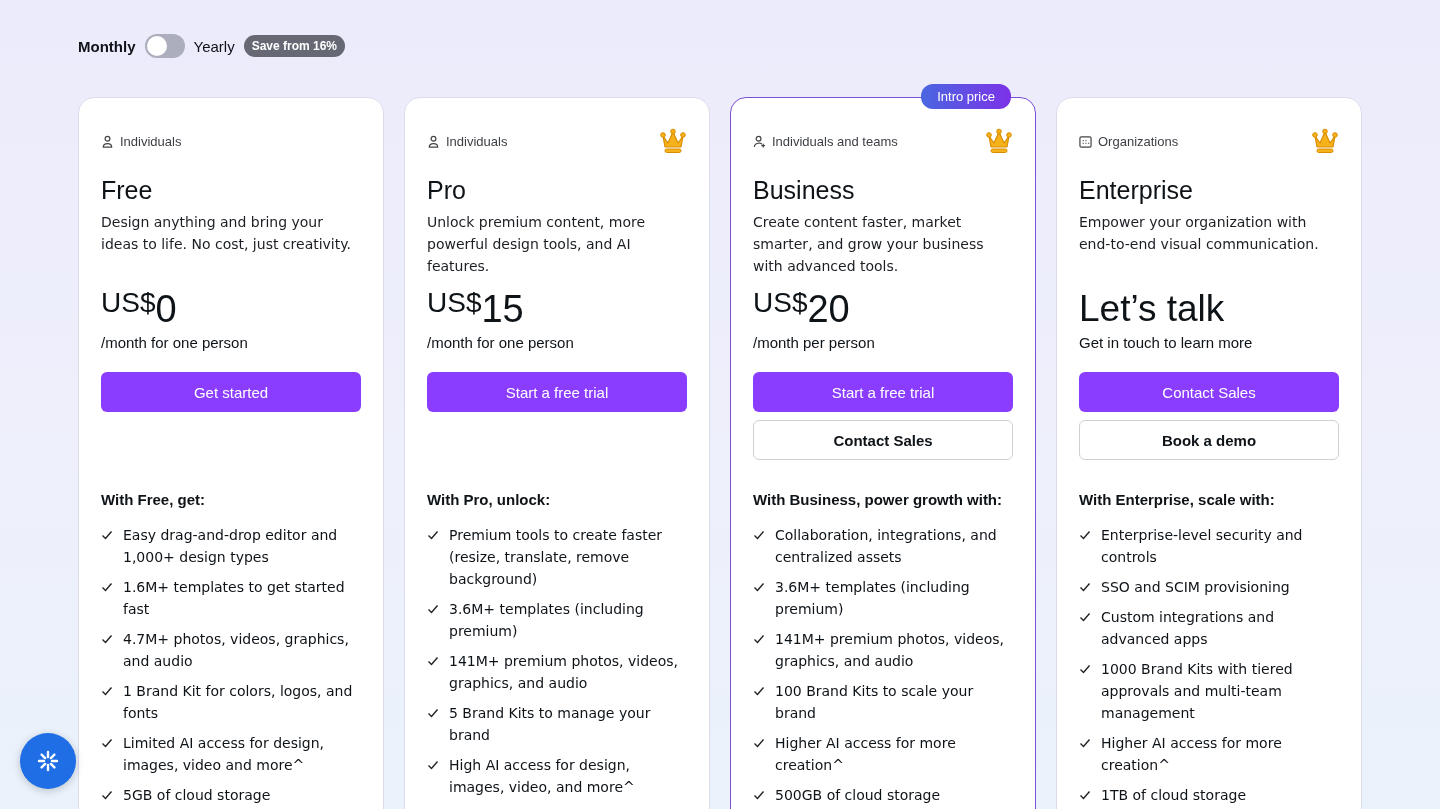  I want to click on savings-badge: Save from 16%, so click(294, 46).